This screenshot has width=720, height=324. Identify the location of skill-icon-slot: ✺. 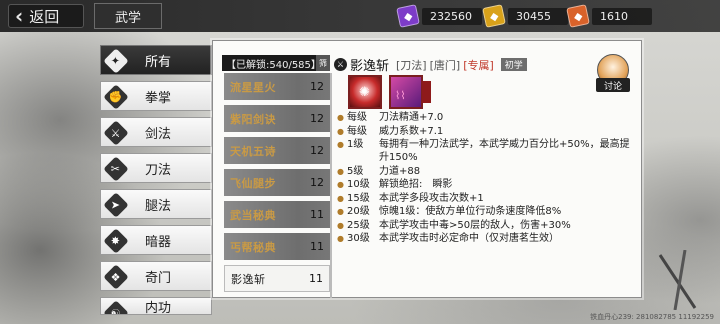
(365, 92).